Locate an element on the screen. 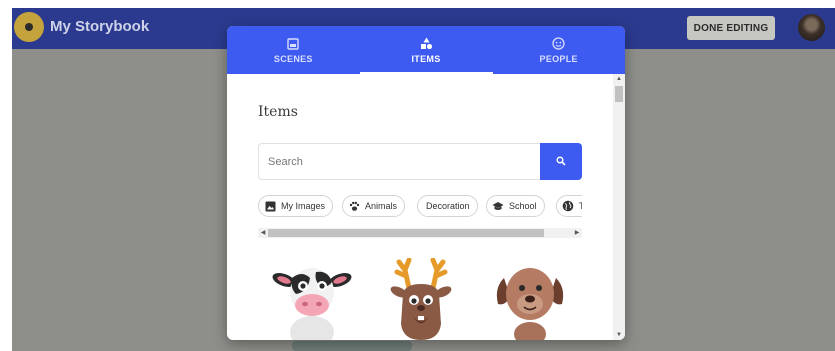  scroll-right-arrow-icon: ▶ is located at coordinates (577, 233).